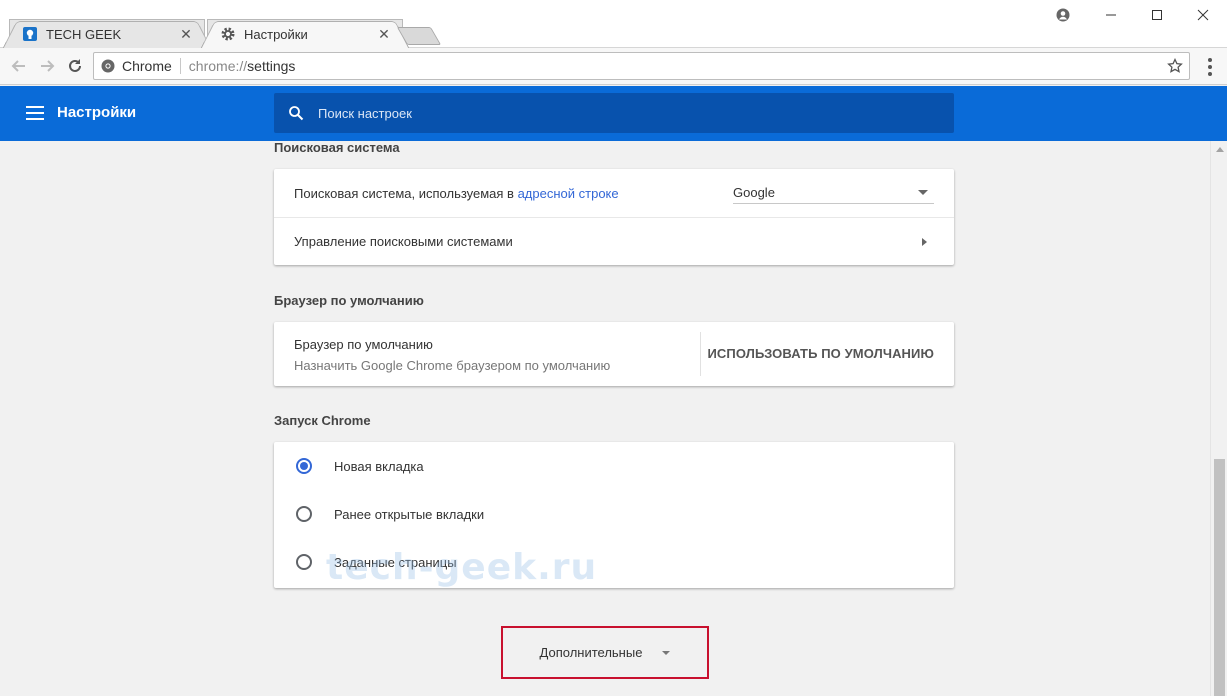 The image size is (1227, 696). Describe the element at coordinates (924, 242) in the screenshot. I see `chevron-right-icon` at that location.